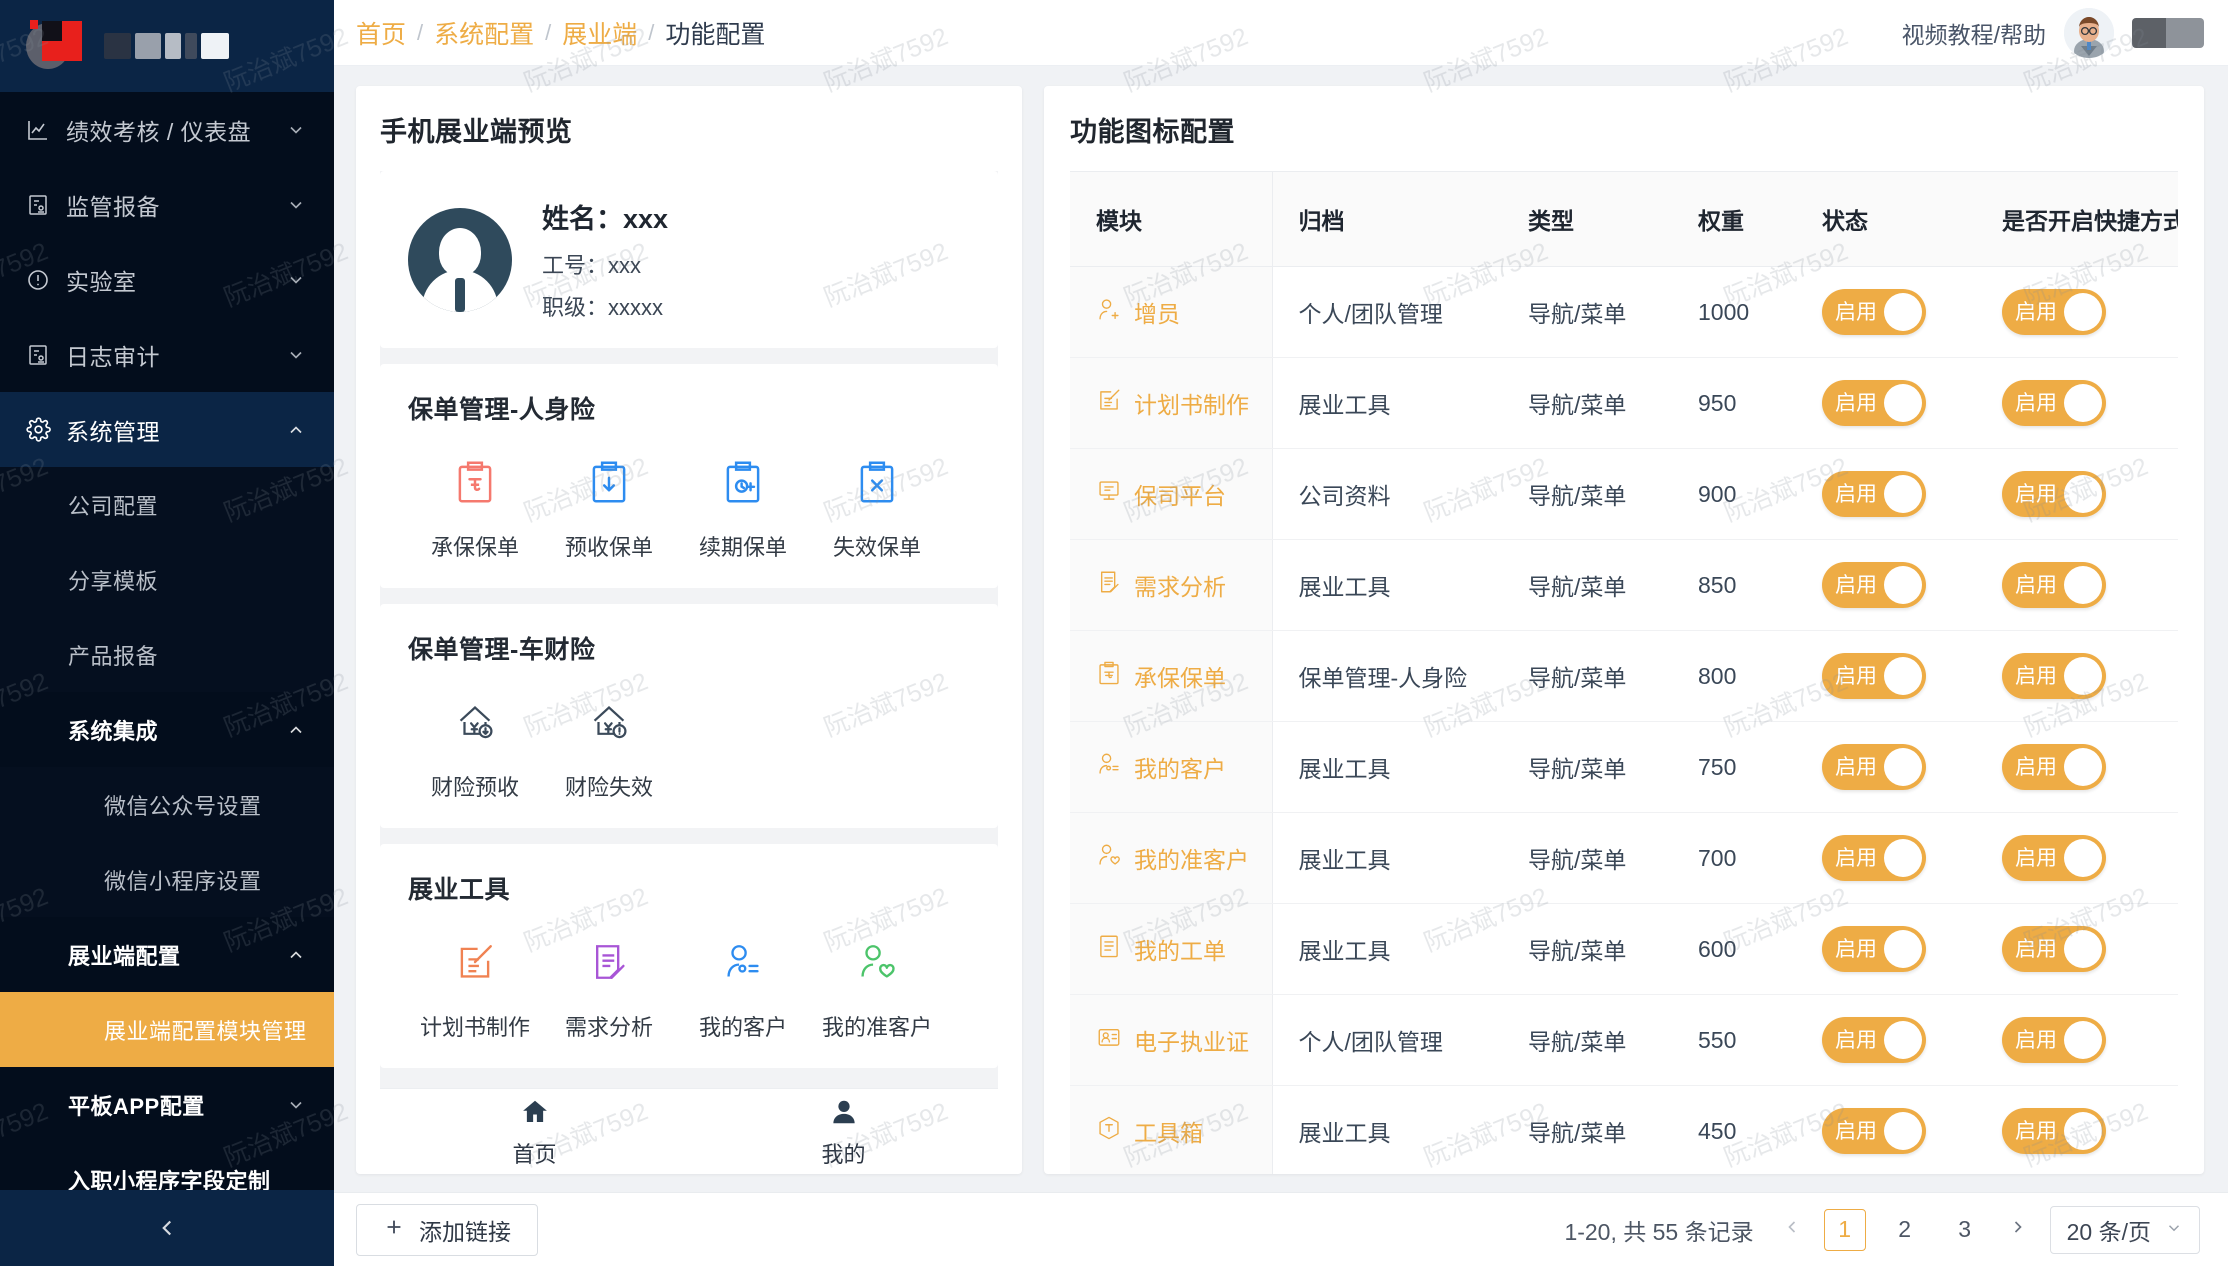  What do you see at coordinates (1624, 403) in the screenshot?
I see `table-row: 计划书制作 展业工具 导航/菜单 950 启用 启用` at bounding box center [1624, 403].